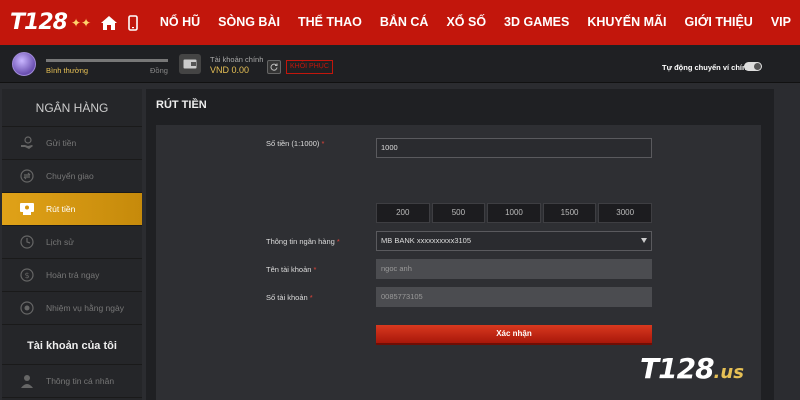 This screenshot has height=400, width=800. Describe the element at coordinates (644, 240) in the screenshot. I see `chevron-down-icon` at that location.